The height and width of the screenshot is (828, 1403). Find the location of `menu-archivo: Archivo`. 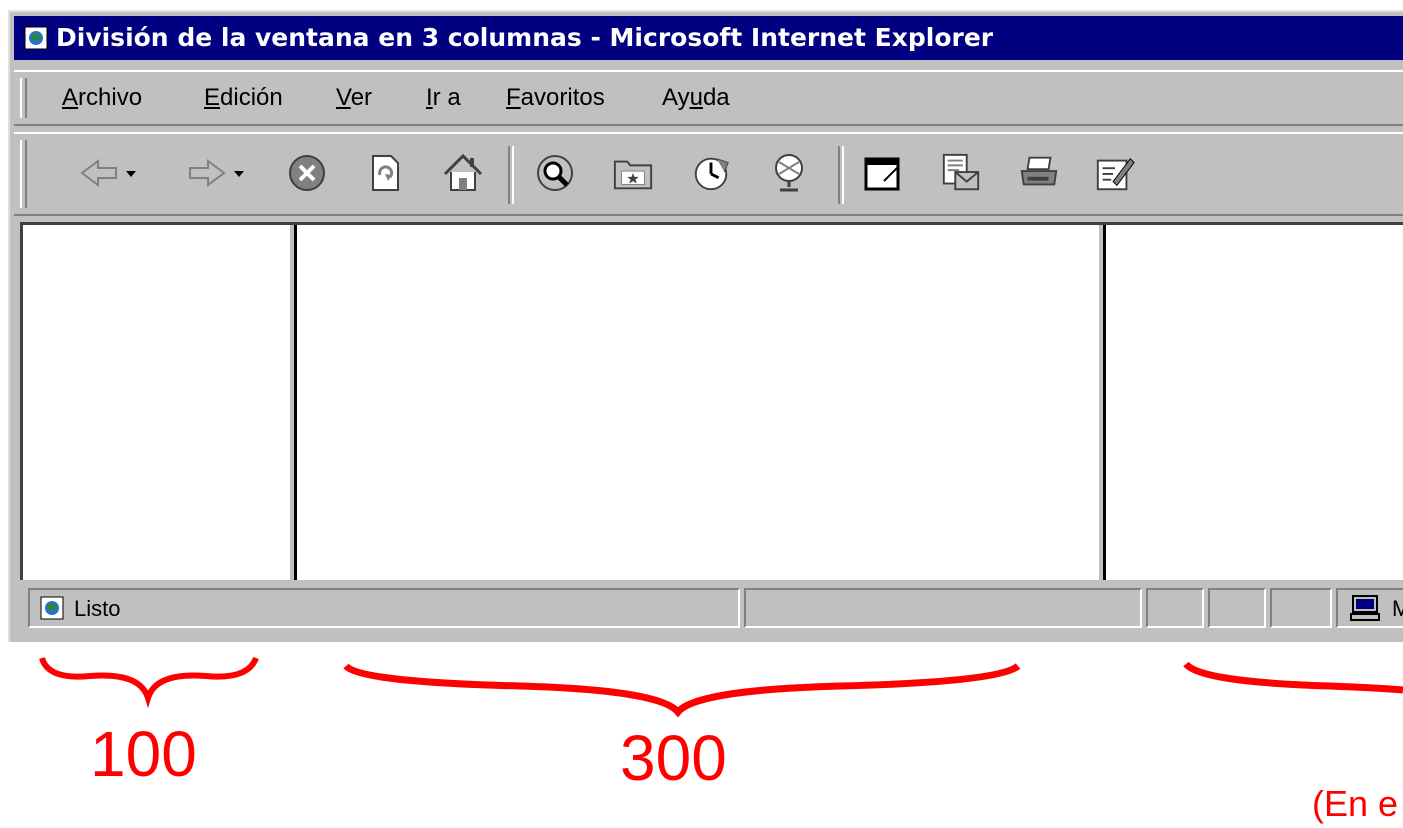

menu-archivo: Archivo is located at coordinates (102, 98).